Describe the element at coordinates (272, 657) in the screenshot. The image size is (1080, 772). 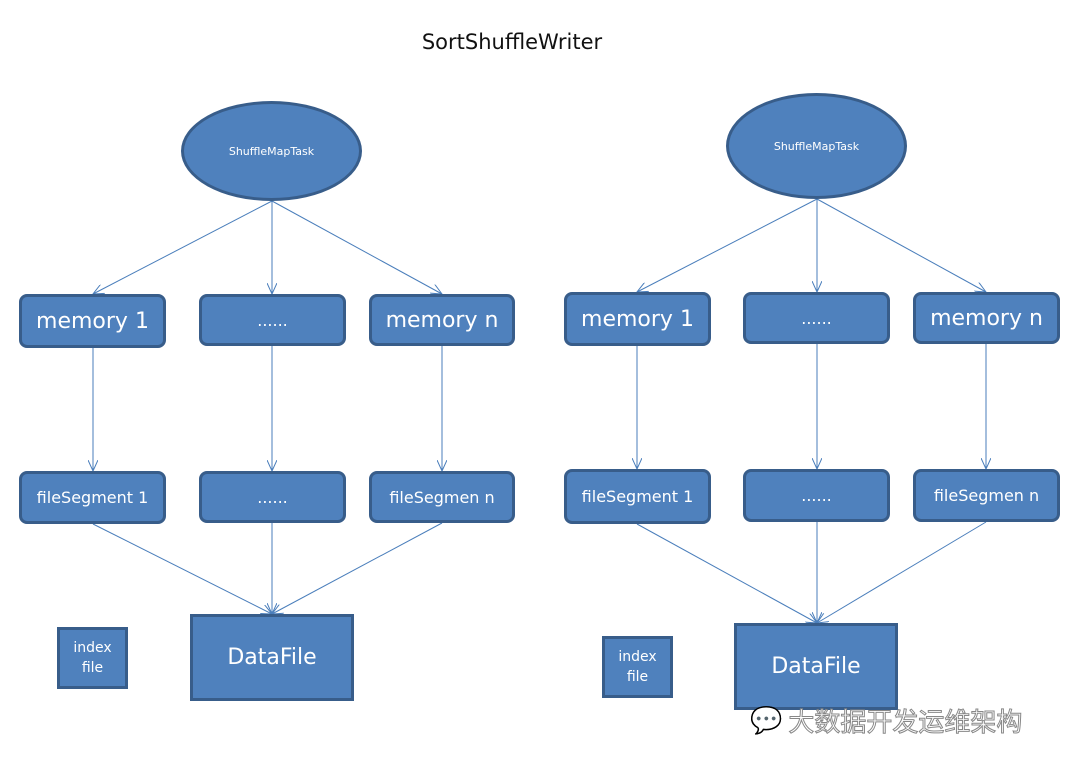
I see `data-file-left: DataFile` at that location.